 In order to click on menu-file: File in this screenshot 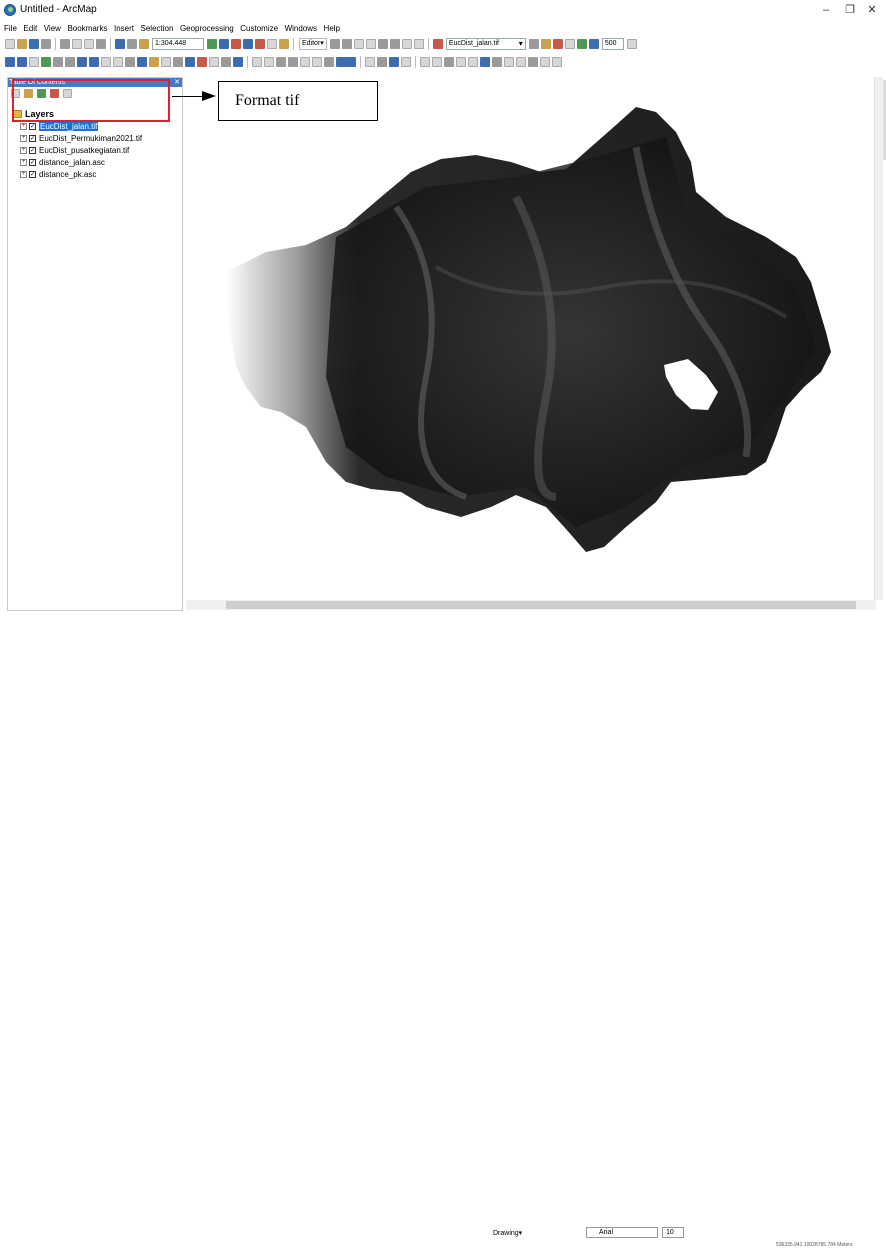, I will do `click(10, 29)`.